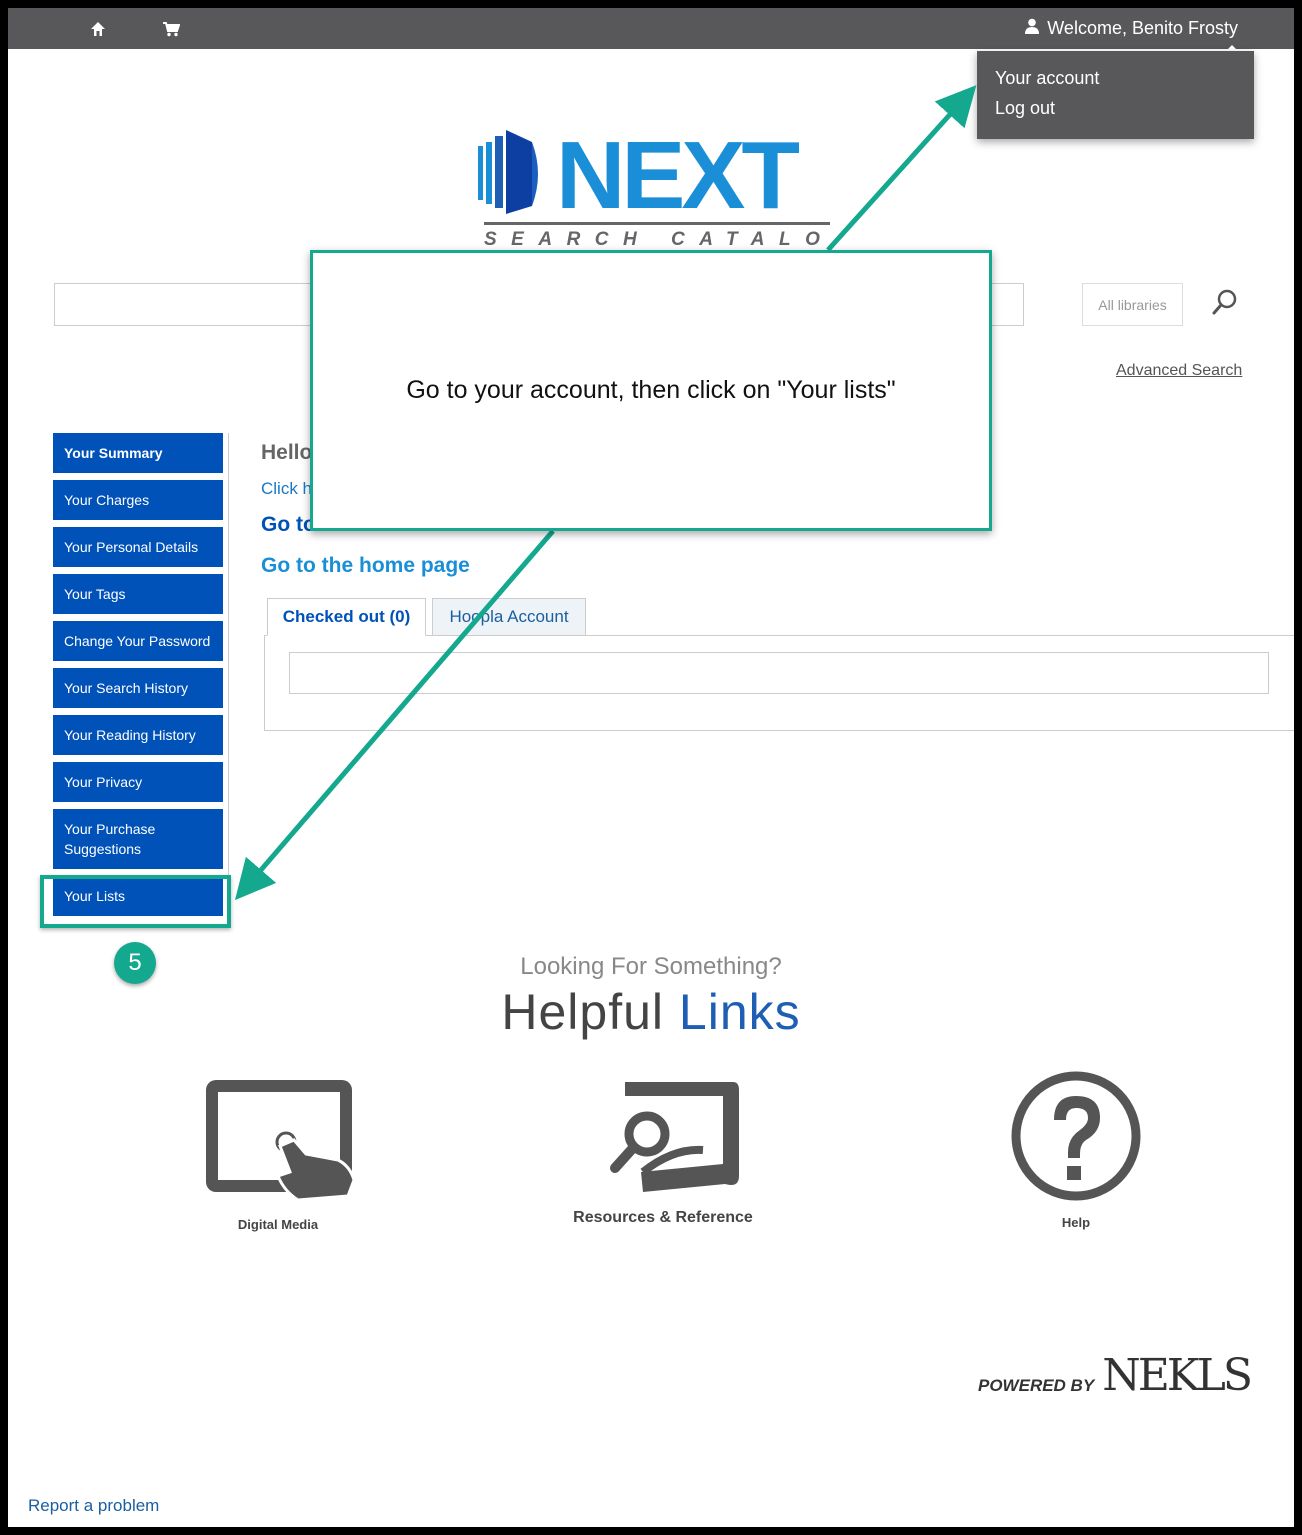 Image resolution: width=1302 pixels, height=1535 pixels. What do you see at coordinates (171, 29) in the screenshot?
I see `cart-icon` at bounding box center [171, 29].